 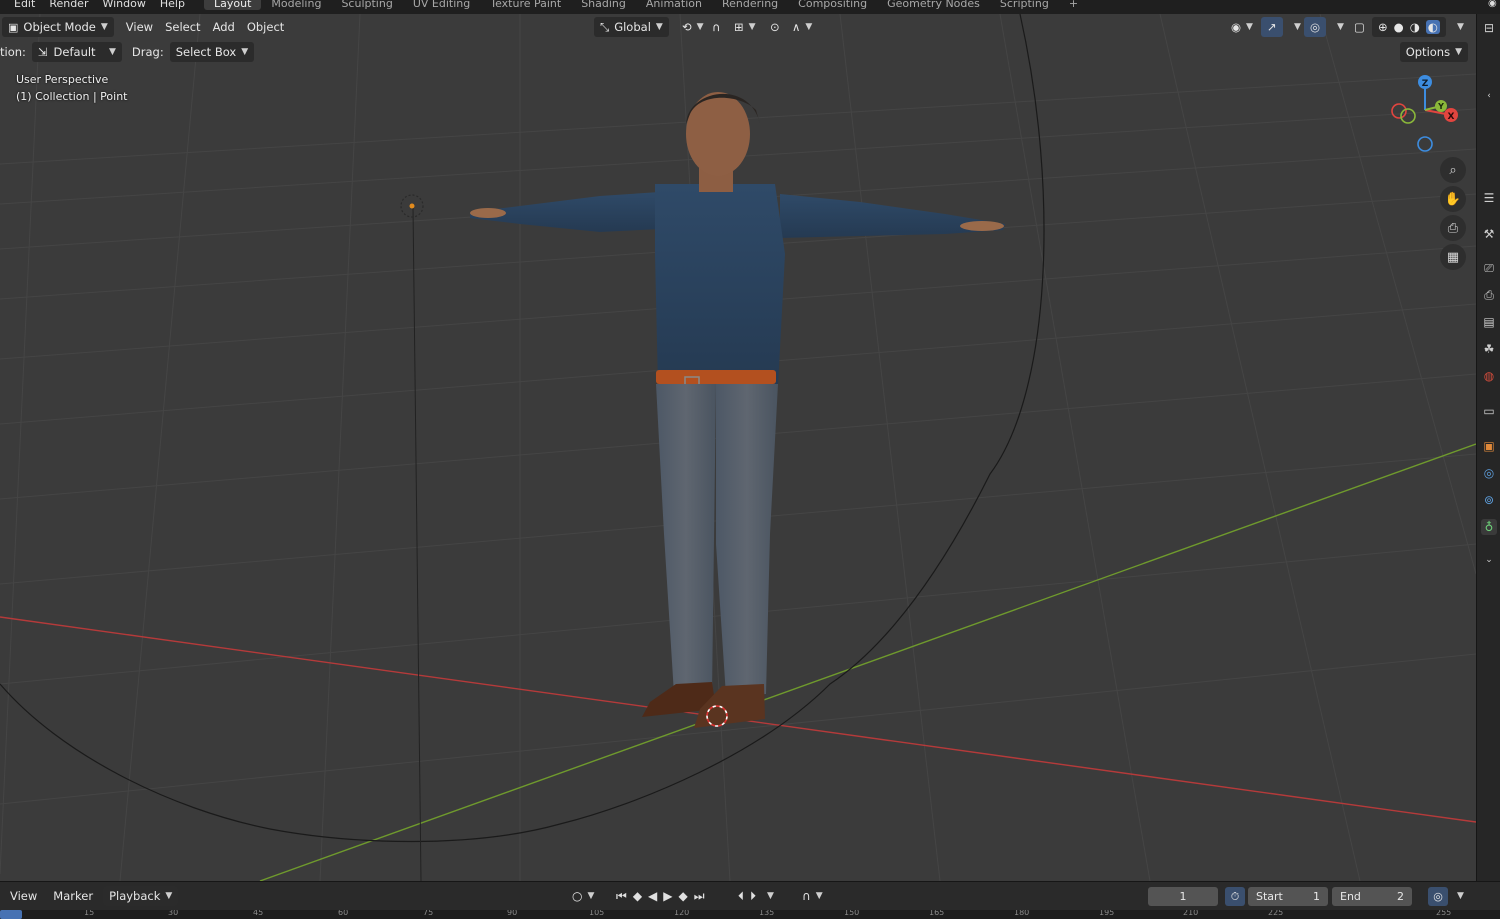 What do you see at coordinates (1489, 322) in the screenshot?
I see `view-layer-icon: ▤` at bounding box center [1489, 322].